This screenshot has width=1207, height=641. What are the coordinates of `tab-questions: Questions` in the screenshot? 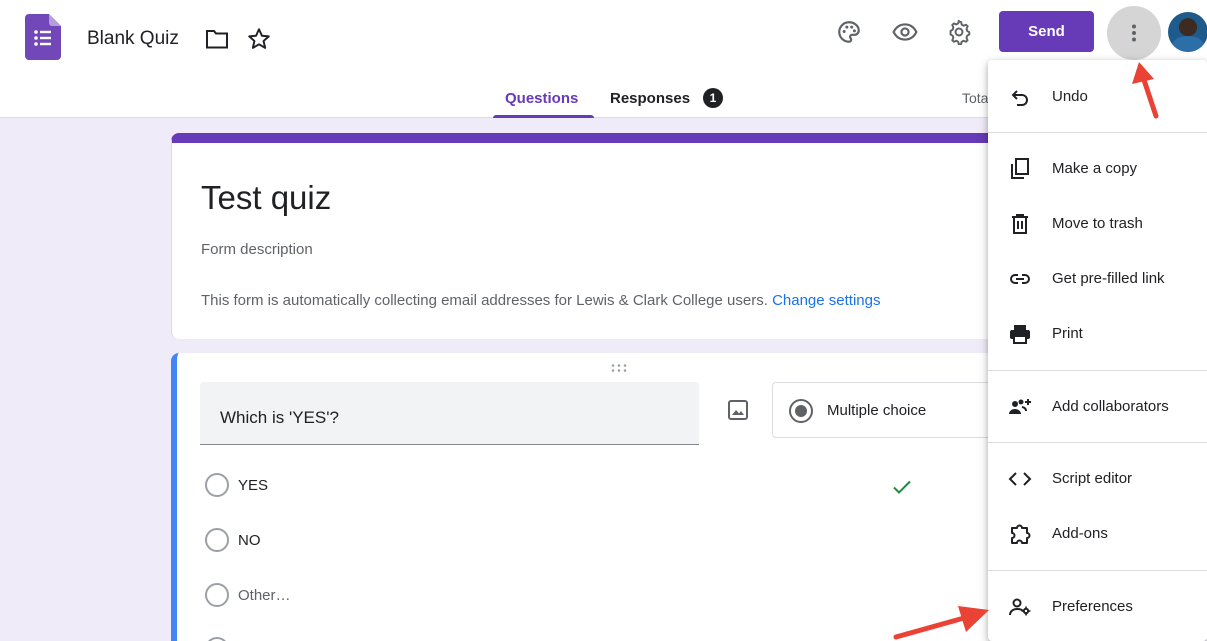 It's located at (541, 98).